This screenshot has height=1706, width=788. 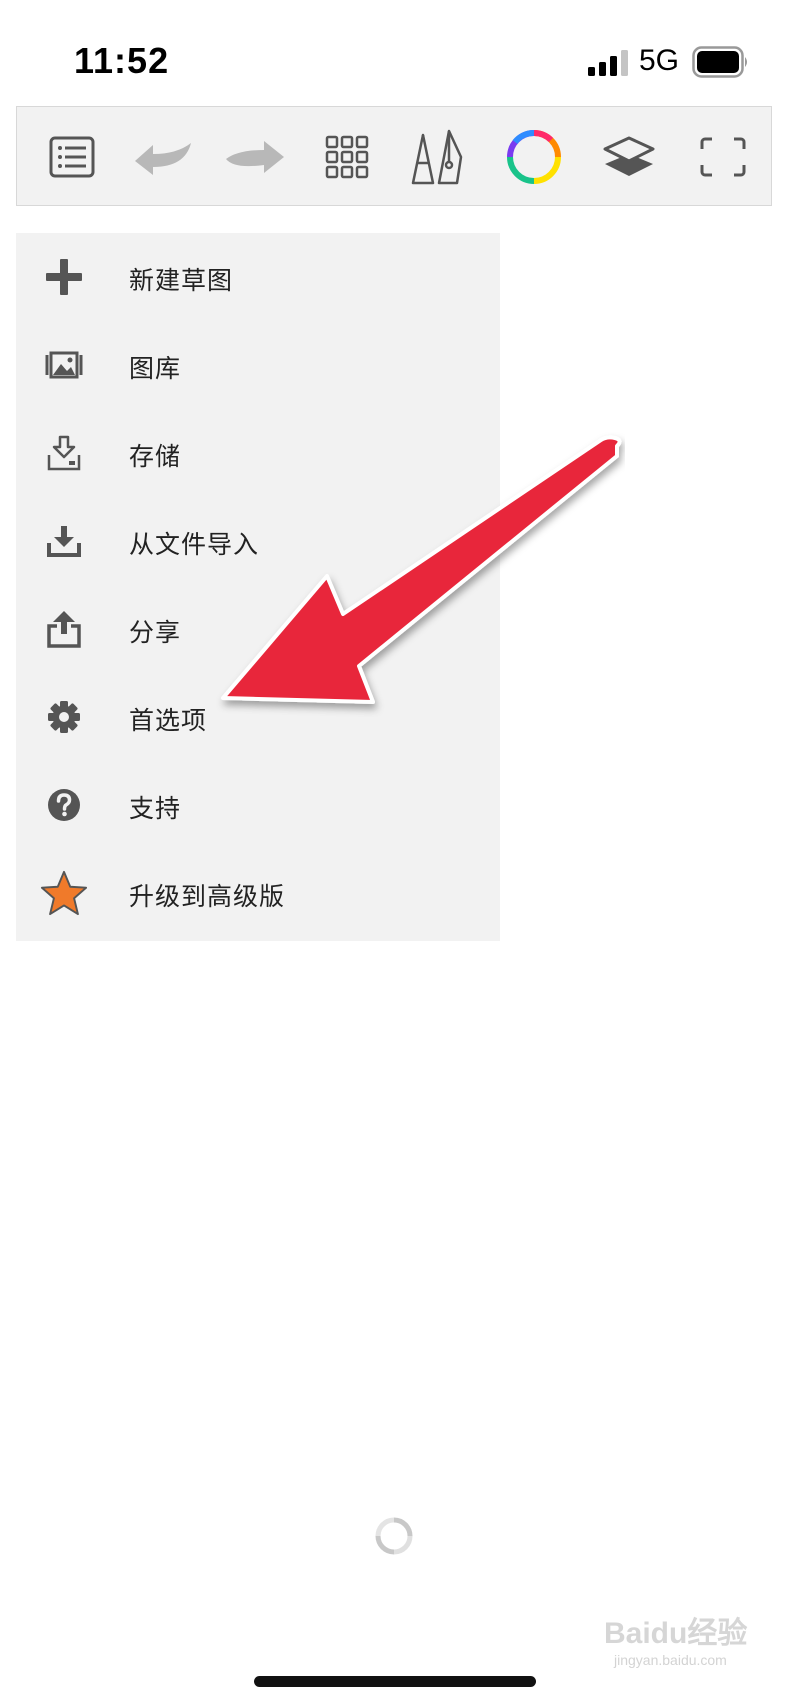 What do you see at coordinates (164, 157) in the screenshot?
I see `undo-icon` at bounding box center [164, 157].